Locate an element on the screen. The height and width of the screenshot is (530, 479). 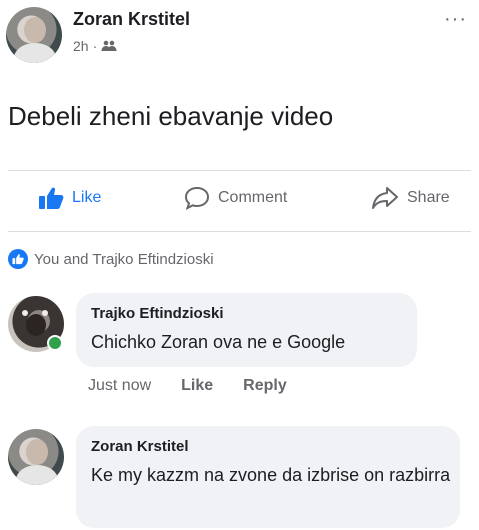
reactions-summary: You and Trajko Eftindzioski is located at coordinates (111, 259).